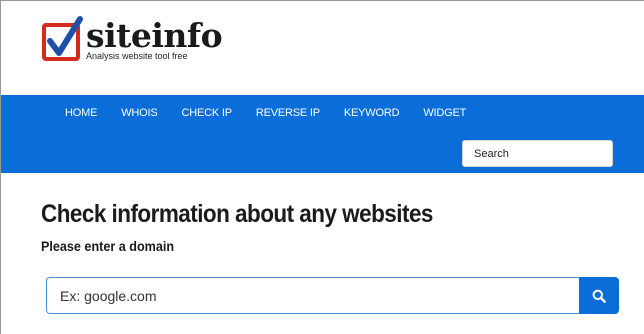 The height and width of the screenshot is (334, 644). Describe the element at coordinates (313, 295) in the screenshot. I see `domain-input` at that location.